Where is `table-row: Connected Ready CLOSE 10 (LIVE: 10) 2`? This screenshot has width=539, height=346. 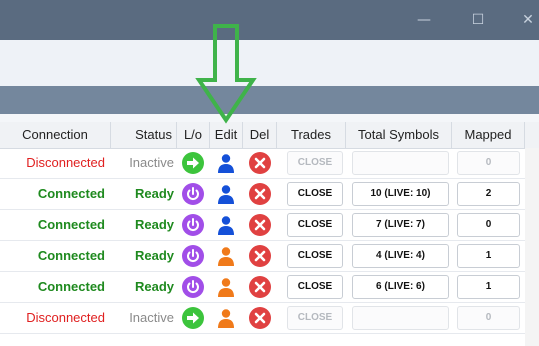 table-row: Connected Ready CLOSE 10 (LIVE: 10) 2 is located at coordinates (262, 194).